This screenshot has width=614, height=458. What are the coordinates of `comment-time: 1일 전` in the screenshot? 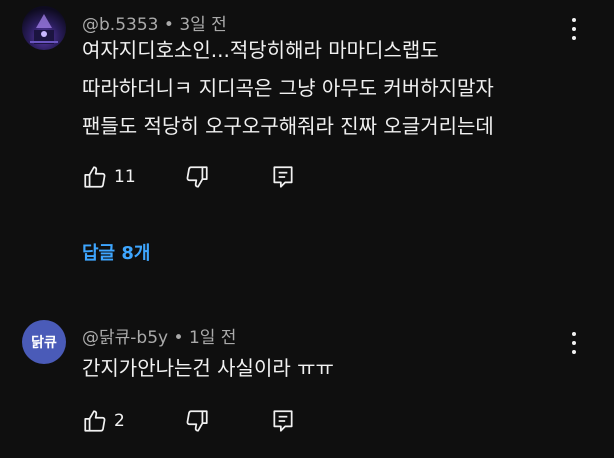 It's located at (213, 338).